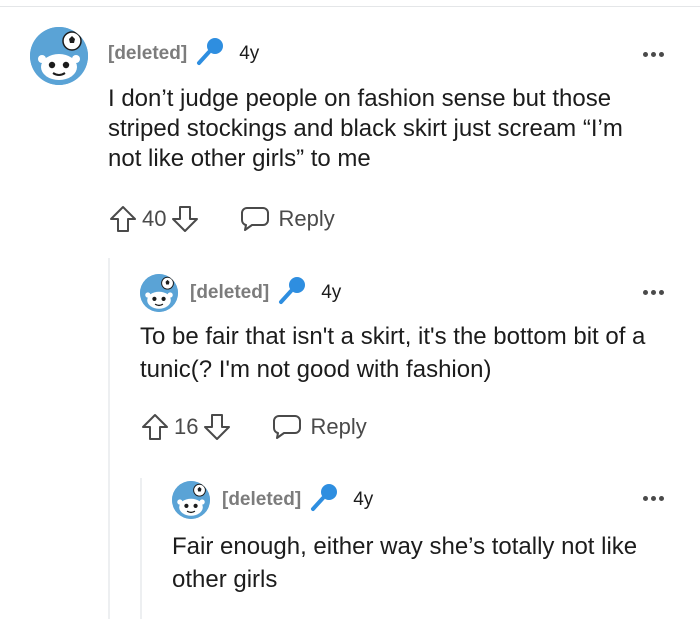 The height and width of the screenshot is (619, 700). Describe the element at coordinates (253, 427) in the screenshot. I see `comment-actions: 16 Reply` at that location.